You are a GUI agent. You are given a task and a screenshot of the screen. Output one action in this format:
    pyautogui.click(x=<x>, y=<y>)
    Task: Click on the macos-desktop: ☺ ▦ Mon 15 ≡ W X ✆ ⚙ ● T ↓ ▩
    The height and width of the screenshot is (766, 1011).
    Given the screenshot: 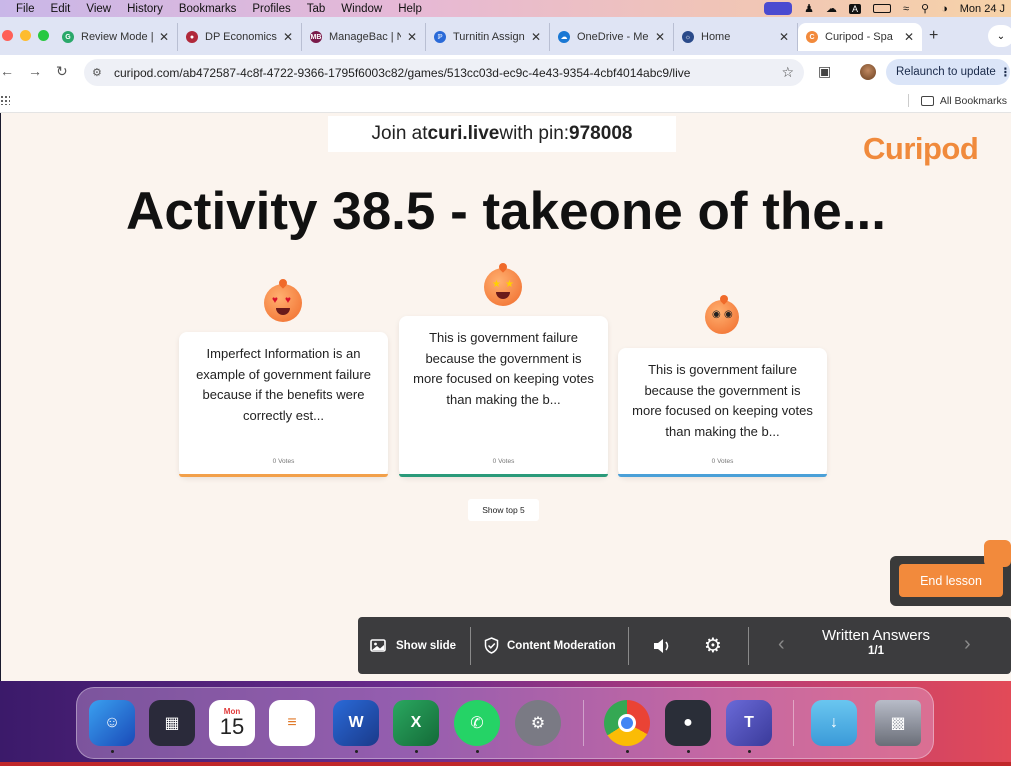 What is the action you would take?
    pyautogui.click(x=505, y=723)
    